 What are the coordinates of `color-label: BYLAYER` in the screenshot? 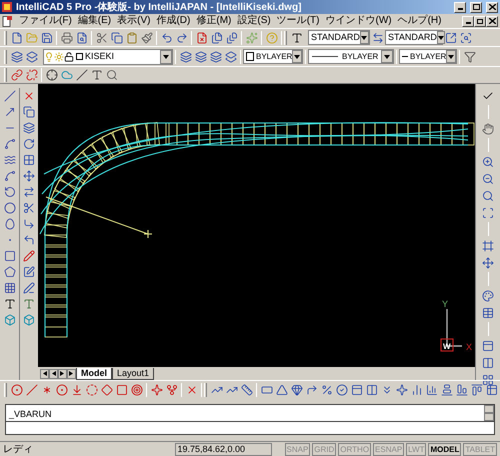 It's located at (274, 56).